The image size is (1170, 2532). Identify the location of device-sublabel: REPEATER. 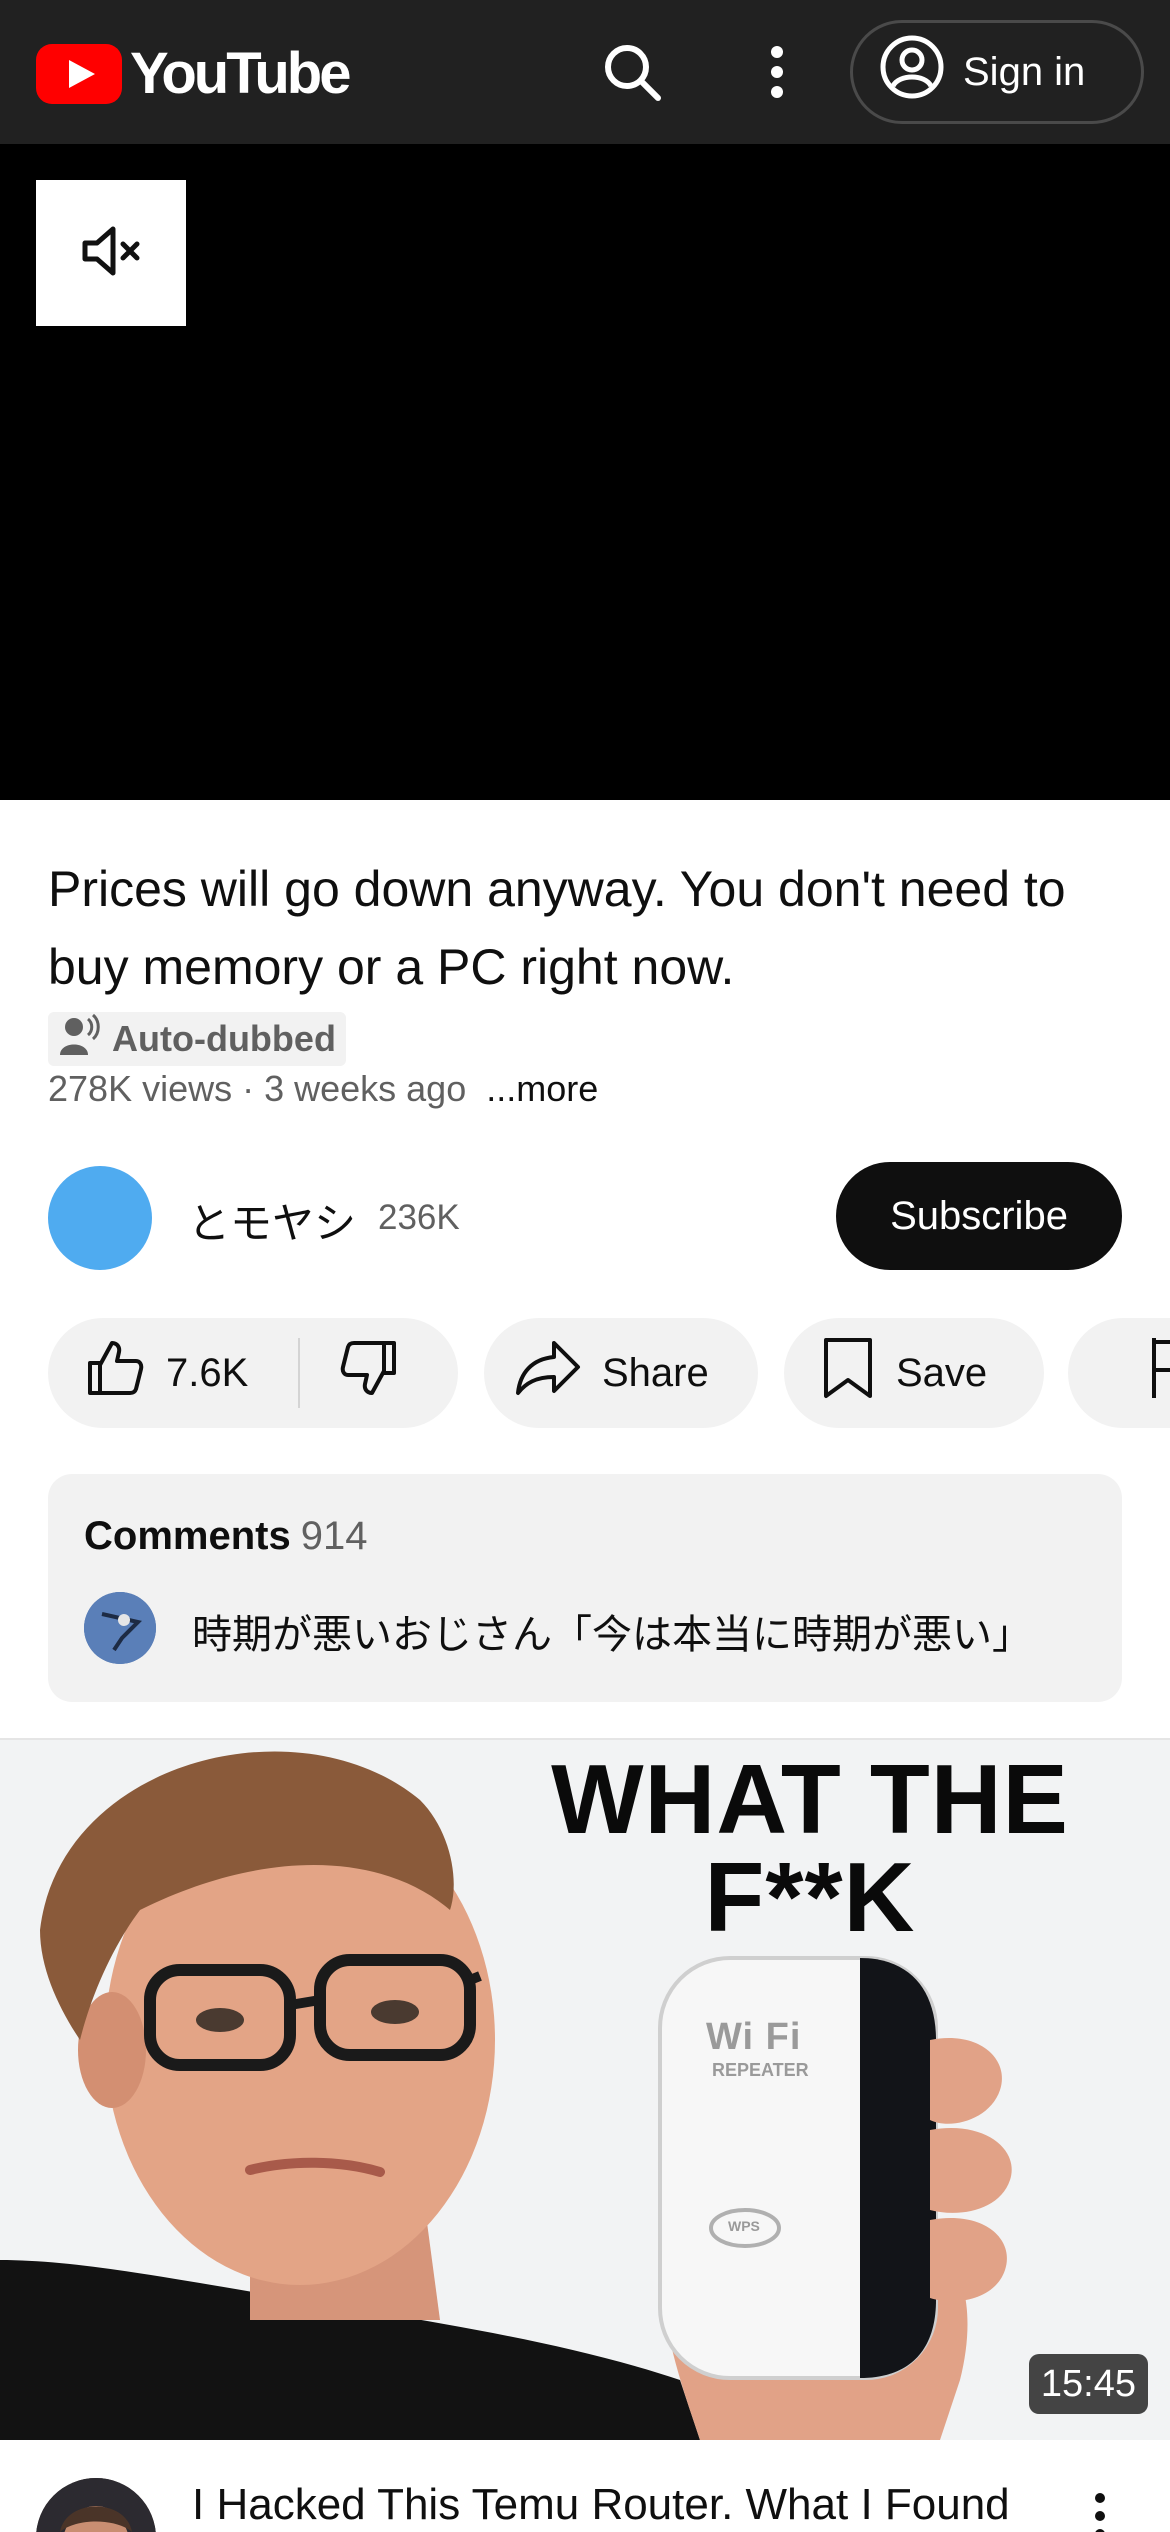
(760, 2070).